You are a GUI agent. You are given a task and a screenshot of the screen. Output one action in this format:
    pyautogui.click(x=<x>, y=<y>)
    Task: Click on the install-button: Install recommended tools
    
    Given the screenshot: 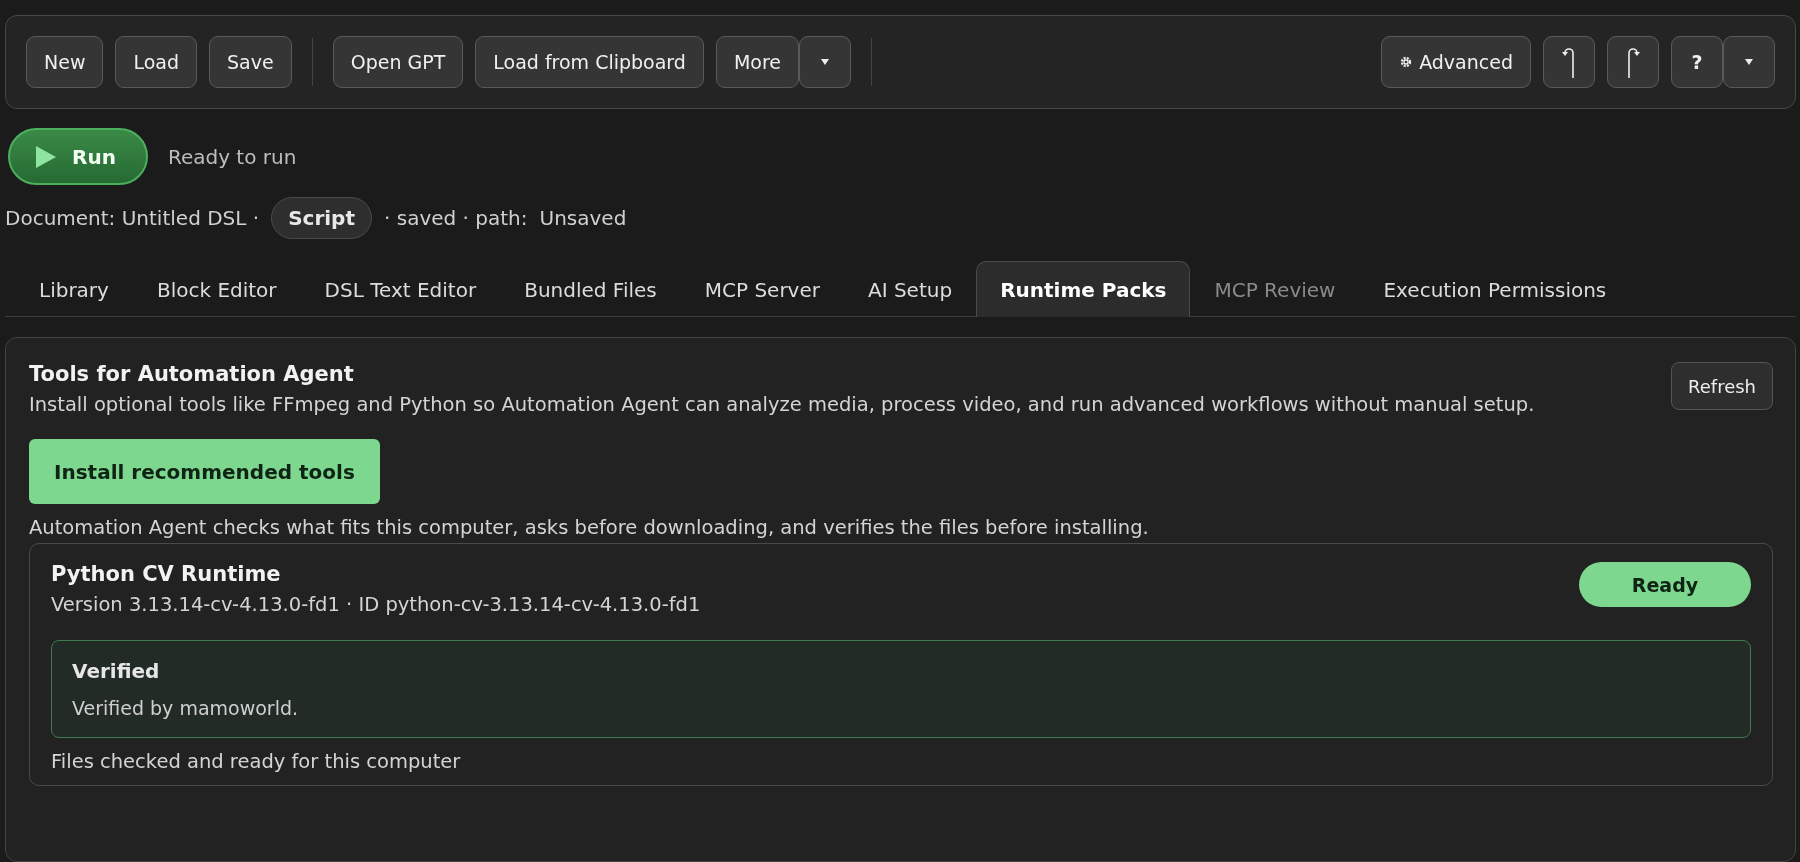 What is the action you would take?
    pyautogui.click(x=204, y=472)
    